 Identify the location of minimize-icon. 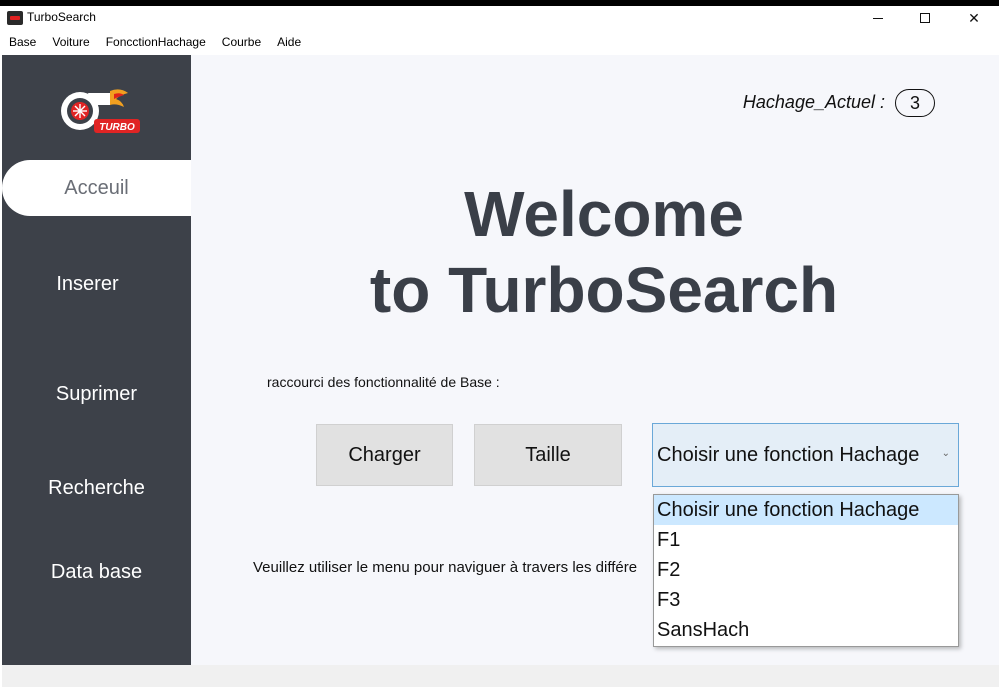
(878, 18).